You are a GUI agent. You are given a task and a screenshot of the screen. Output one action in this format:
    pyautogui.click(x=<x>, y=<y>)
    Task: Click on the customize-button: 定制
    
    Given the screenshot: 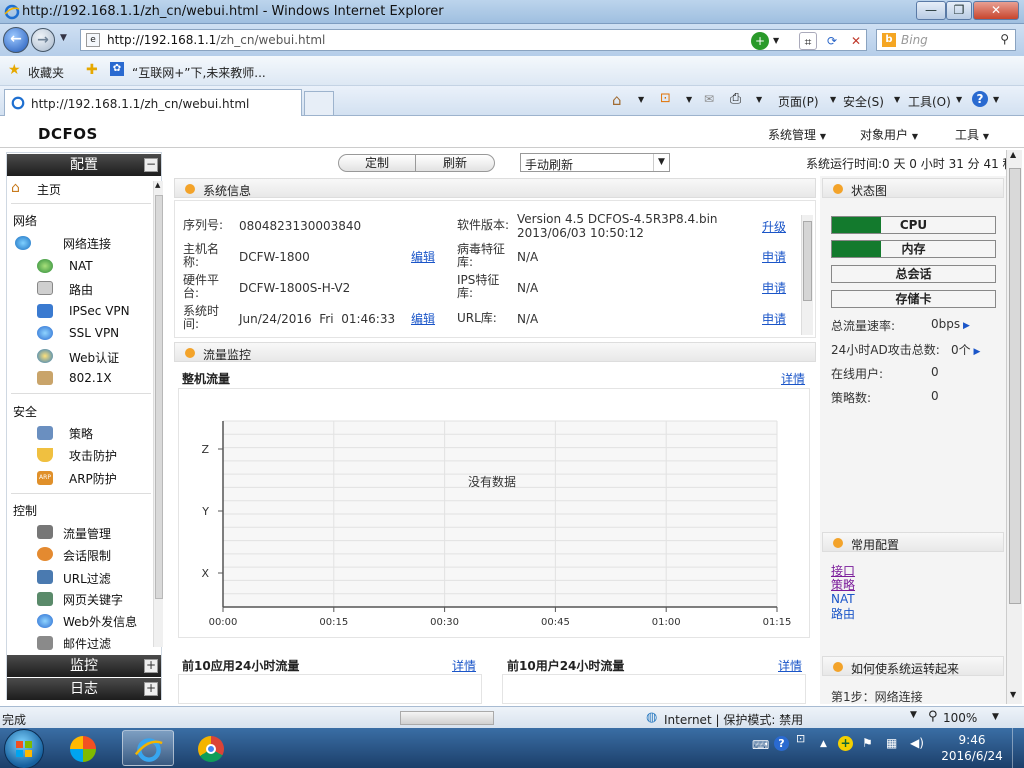 What is the action you would take?
    pyautogui.click(x=377, y=163)
    